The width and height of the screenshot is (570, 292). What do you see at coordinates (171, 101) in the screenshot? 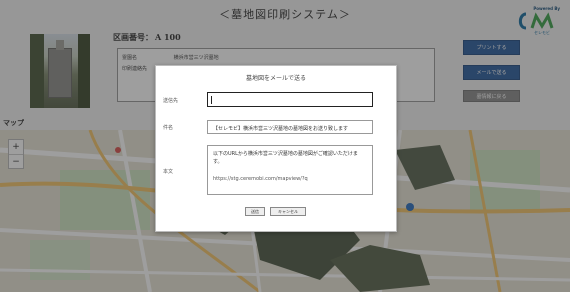
I see `to-label: 送信先` at bounding box center [171, 101].